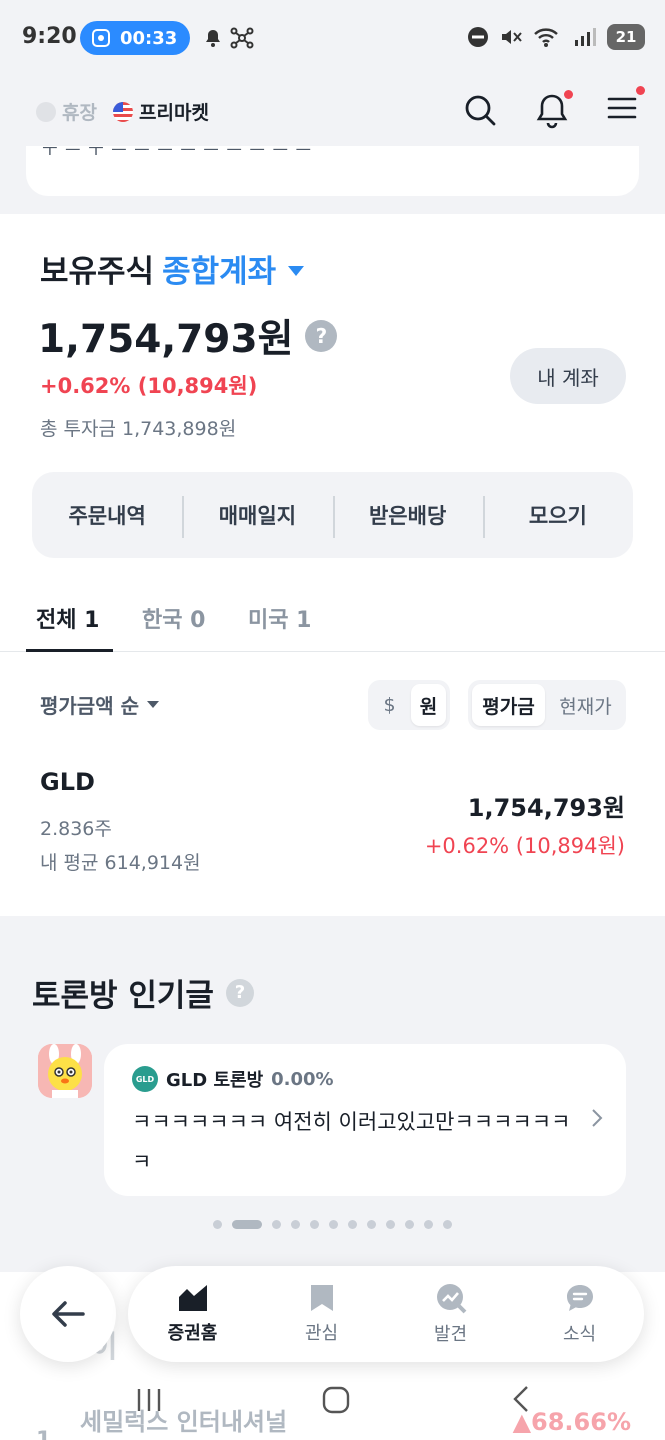 The width and height of the screenshot is (665, 1440). What do you see at coordinates (480, 110) in the screenshot?
I see `search-icon` at bounding box center [480, 110].